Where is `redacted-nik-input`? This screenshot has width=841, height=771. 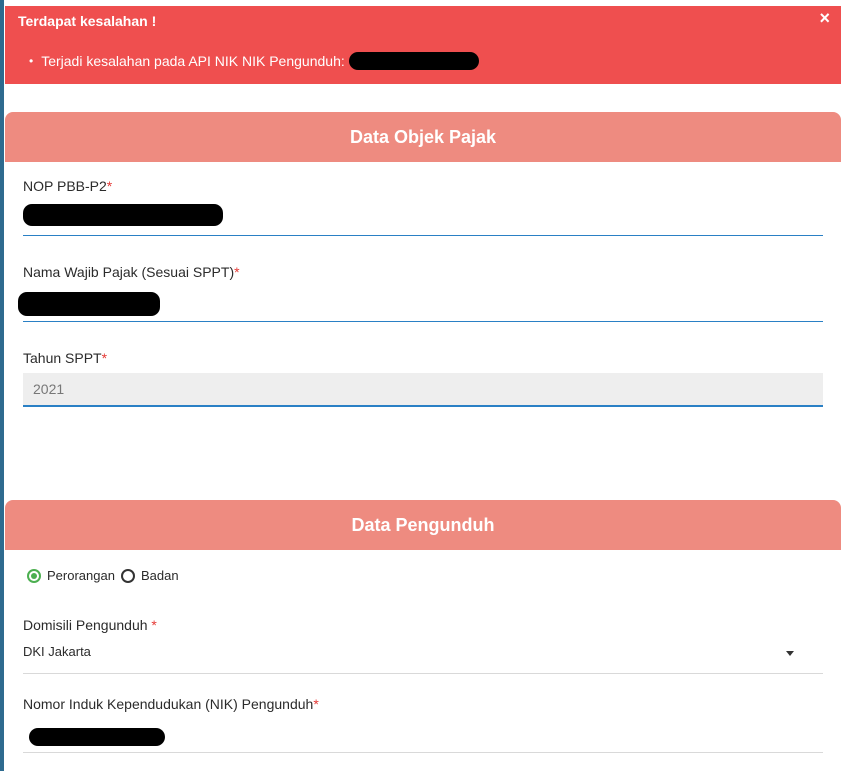 redacted-nik-input is located at coordinates (97, 737).